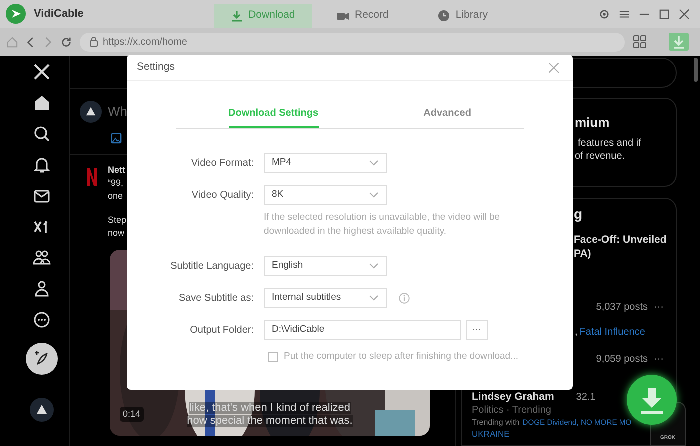  I want to click on premium-text: features and if, so click(609, 143).